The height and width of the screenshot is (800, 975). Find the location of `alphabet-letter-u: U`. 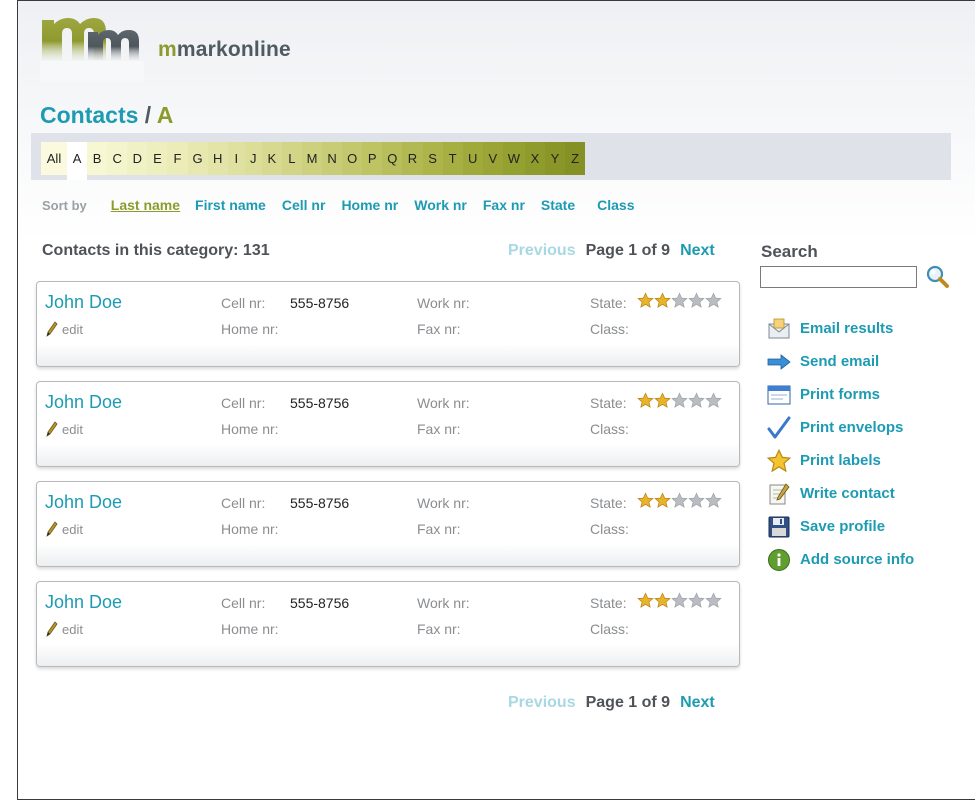

alphabet-letter-u: U is located at coordinates (472, 158).